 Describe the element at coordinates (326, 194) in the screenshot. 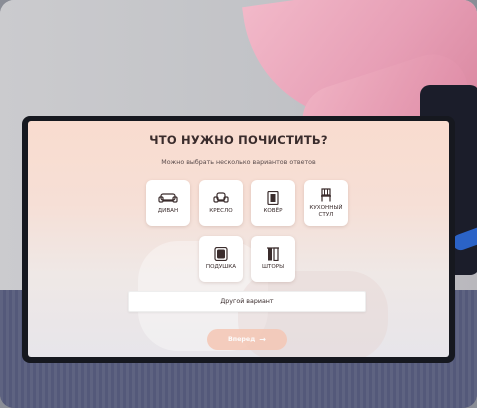

I see `kitchen-chair-icon` at that location.